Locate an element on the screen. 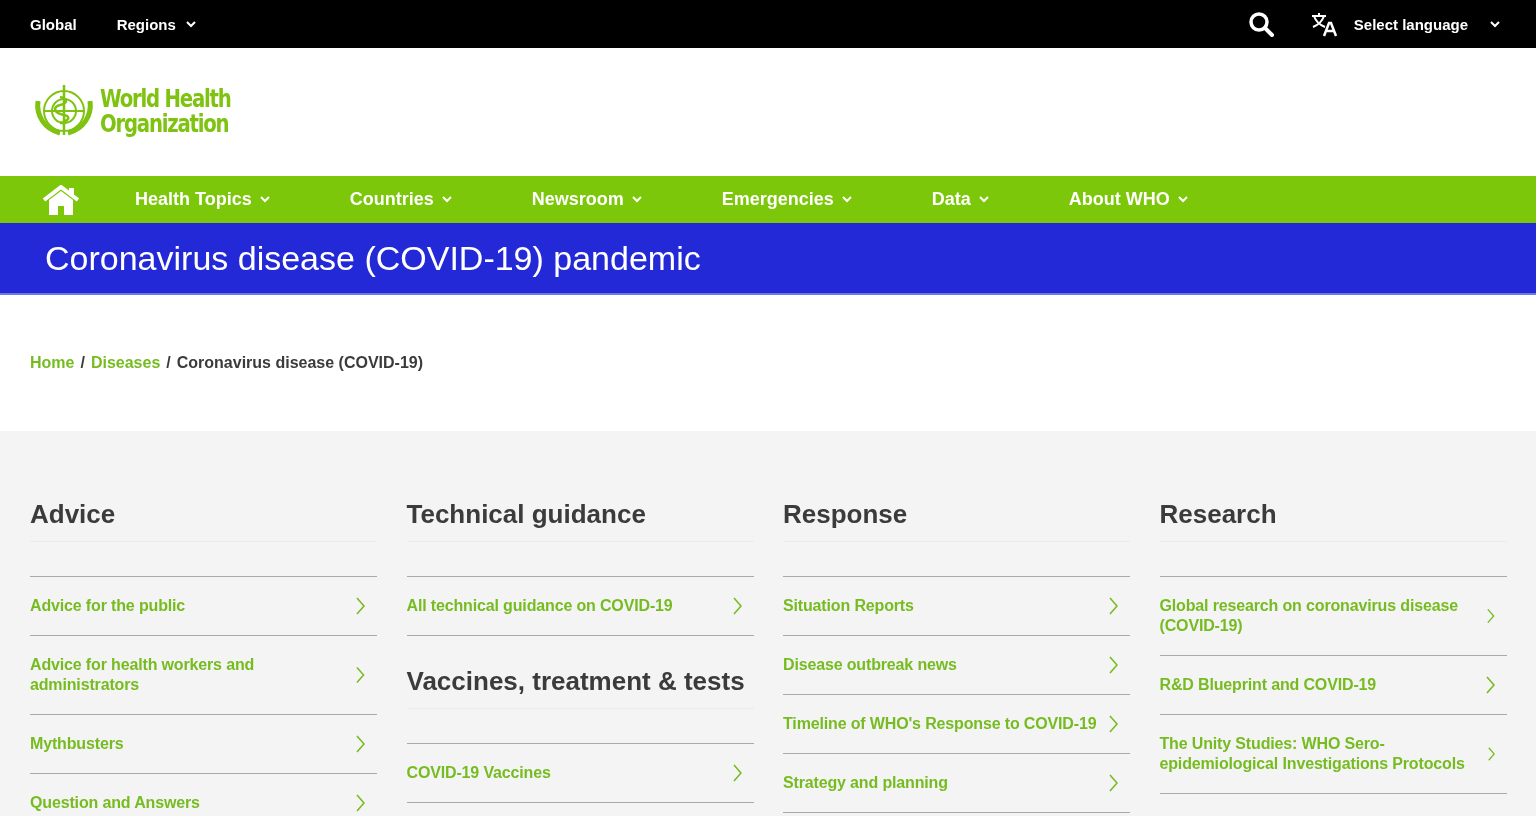 The height and width of the screenshot is (816, 1536). link-row: Advice for health workers and administrators is located at coordinates (203, 675).